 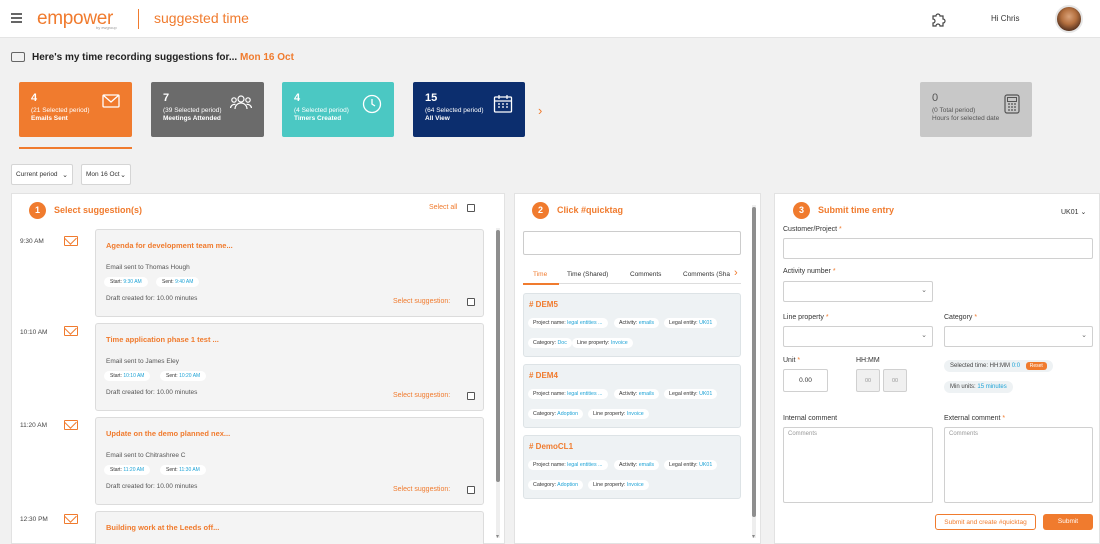 I want to click on field-label: Internal comment, so click(x=810, y=418).